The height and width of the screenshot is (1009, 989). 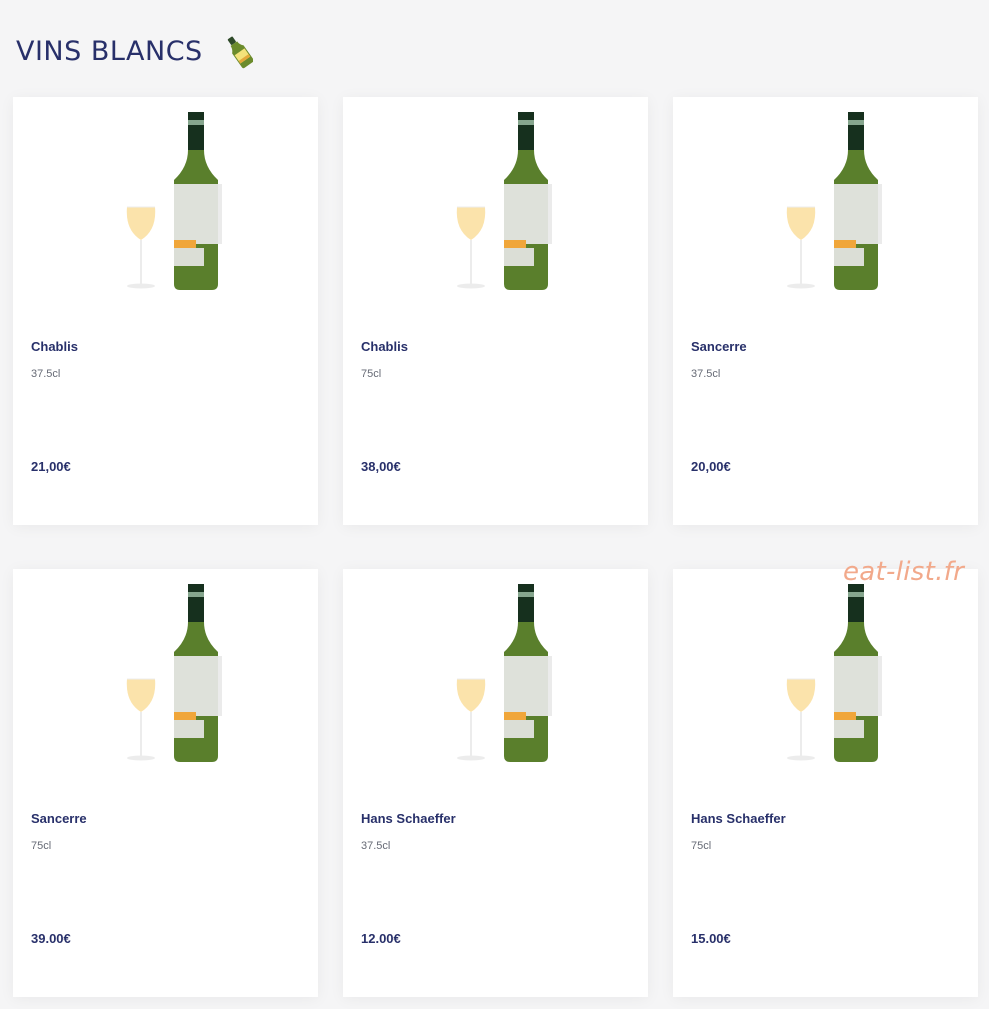 I want to click on product-card: Chablis 75cl 38,00€, so click(x=495, y=311).